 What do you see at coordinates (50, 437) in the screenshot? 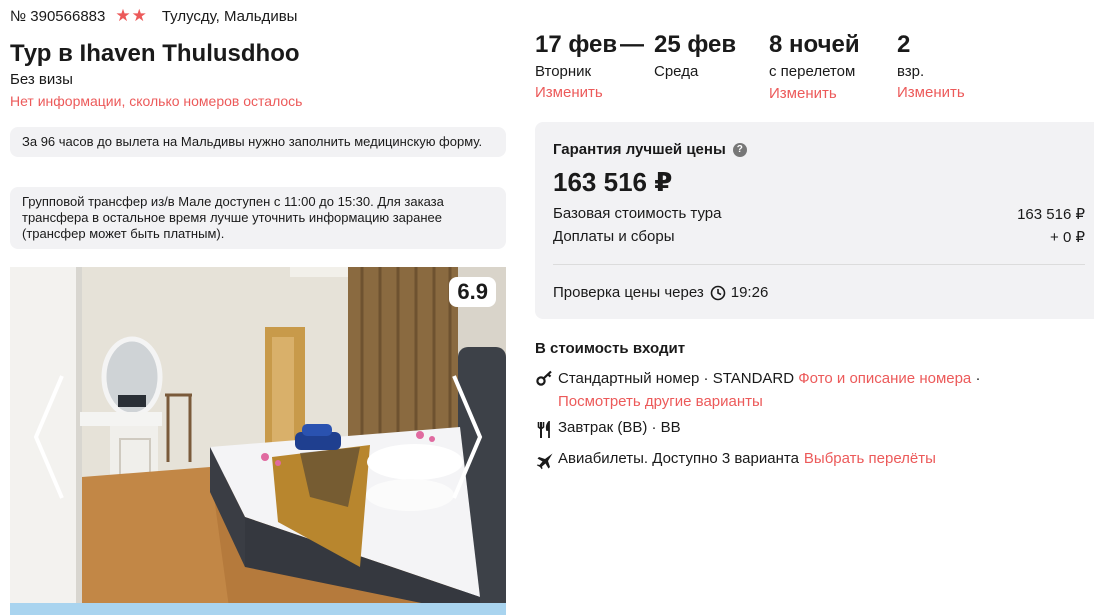
I see `prev-photo-arrow-icon` at bounding box center [50, 437].